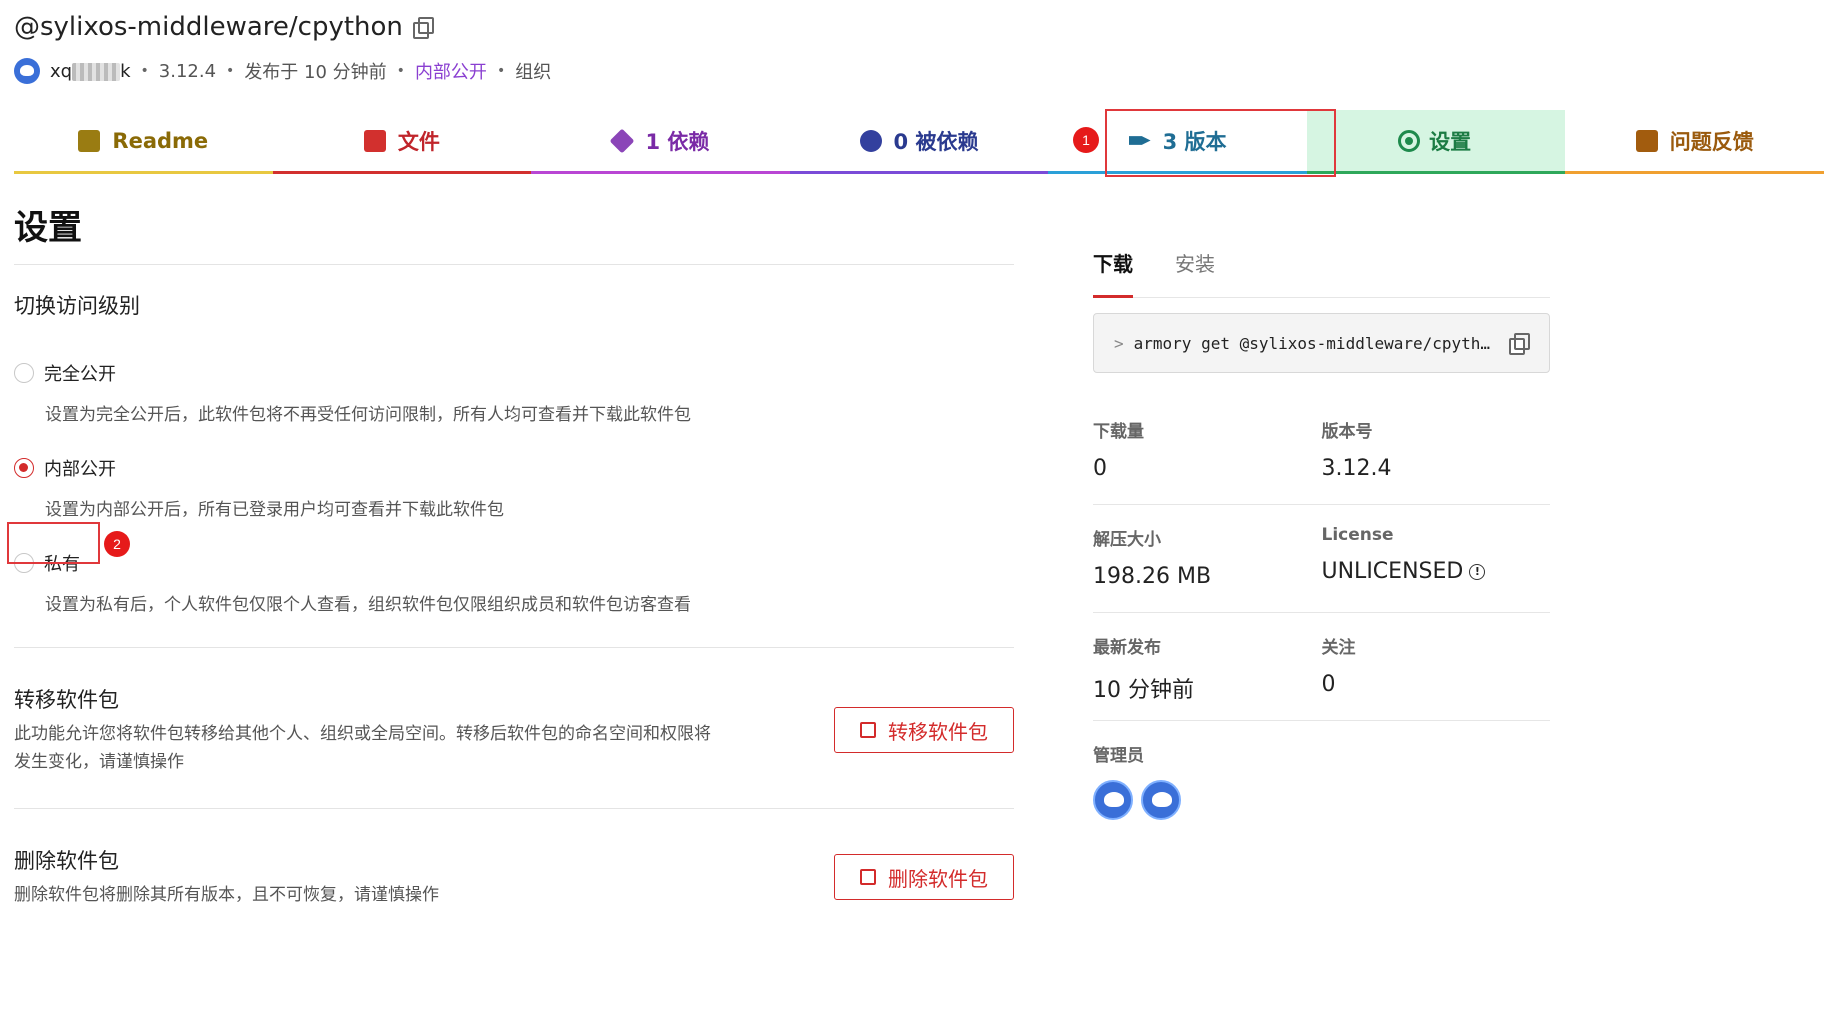 The height and width of the screenshot is (1028, 1837). Describe the element at coordinates (77, 306) in the screenshot. I see `access-level-heading: 切换访问级别` at that location.